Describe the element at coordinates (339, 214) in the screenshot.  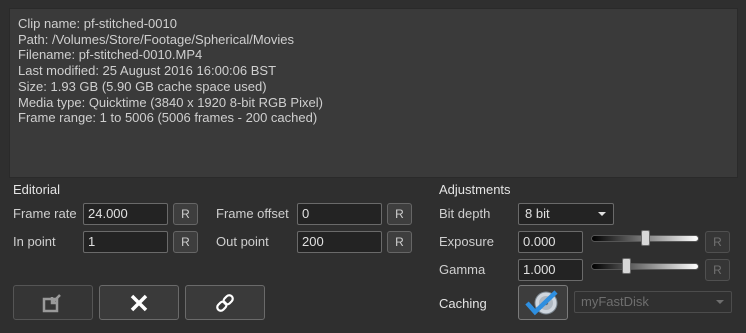
I see `frame-offset-field: 0` at that location.